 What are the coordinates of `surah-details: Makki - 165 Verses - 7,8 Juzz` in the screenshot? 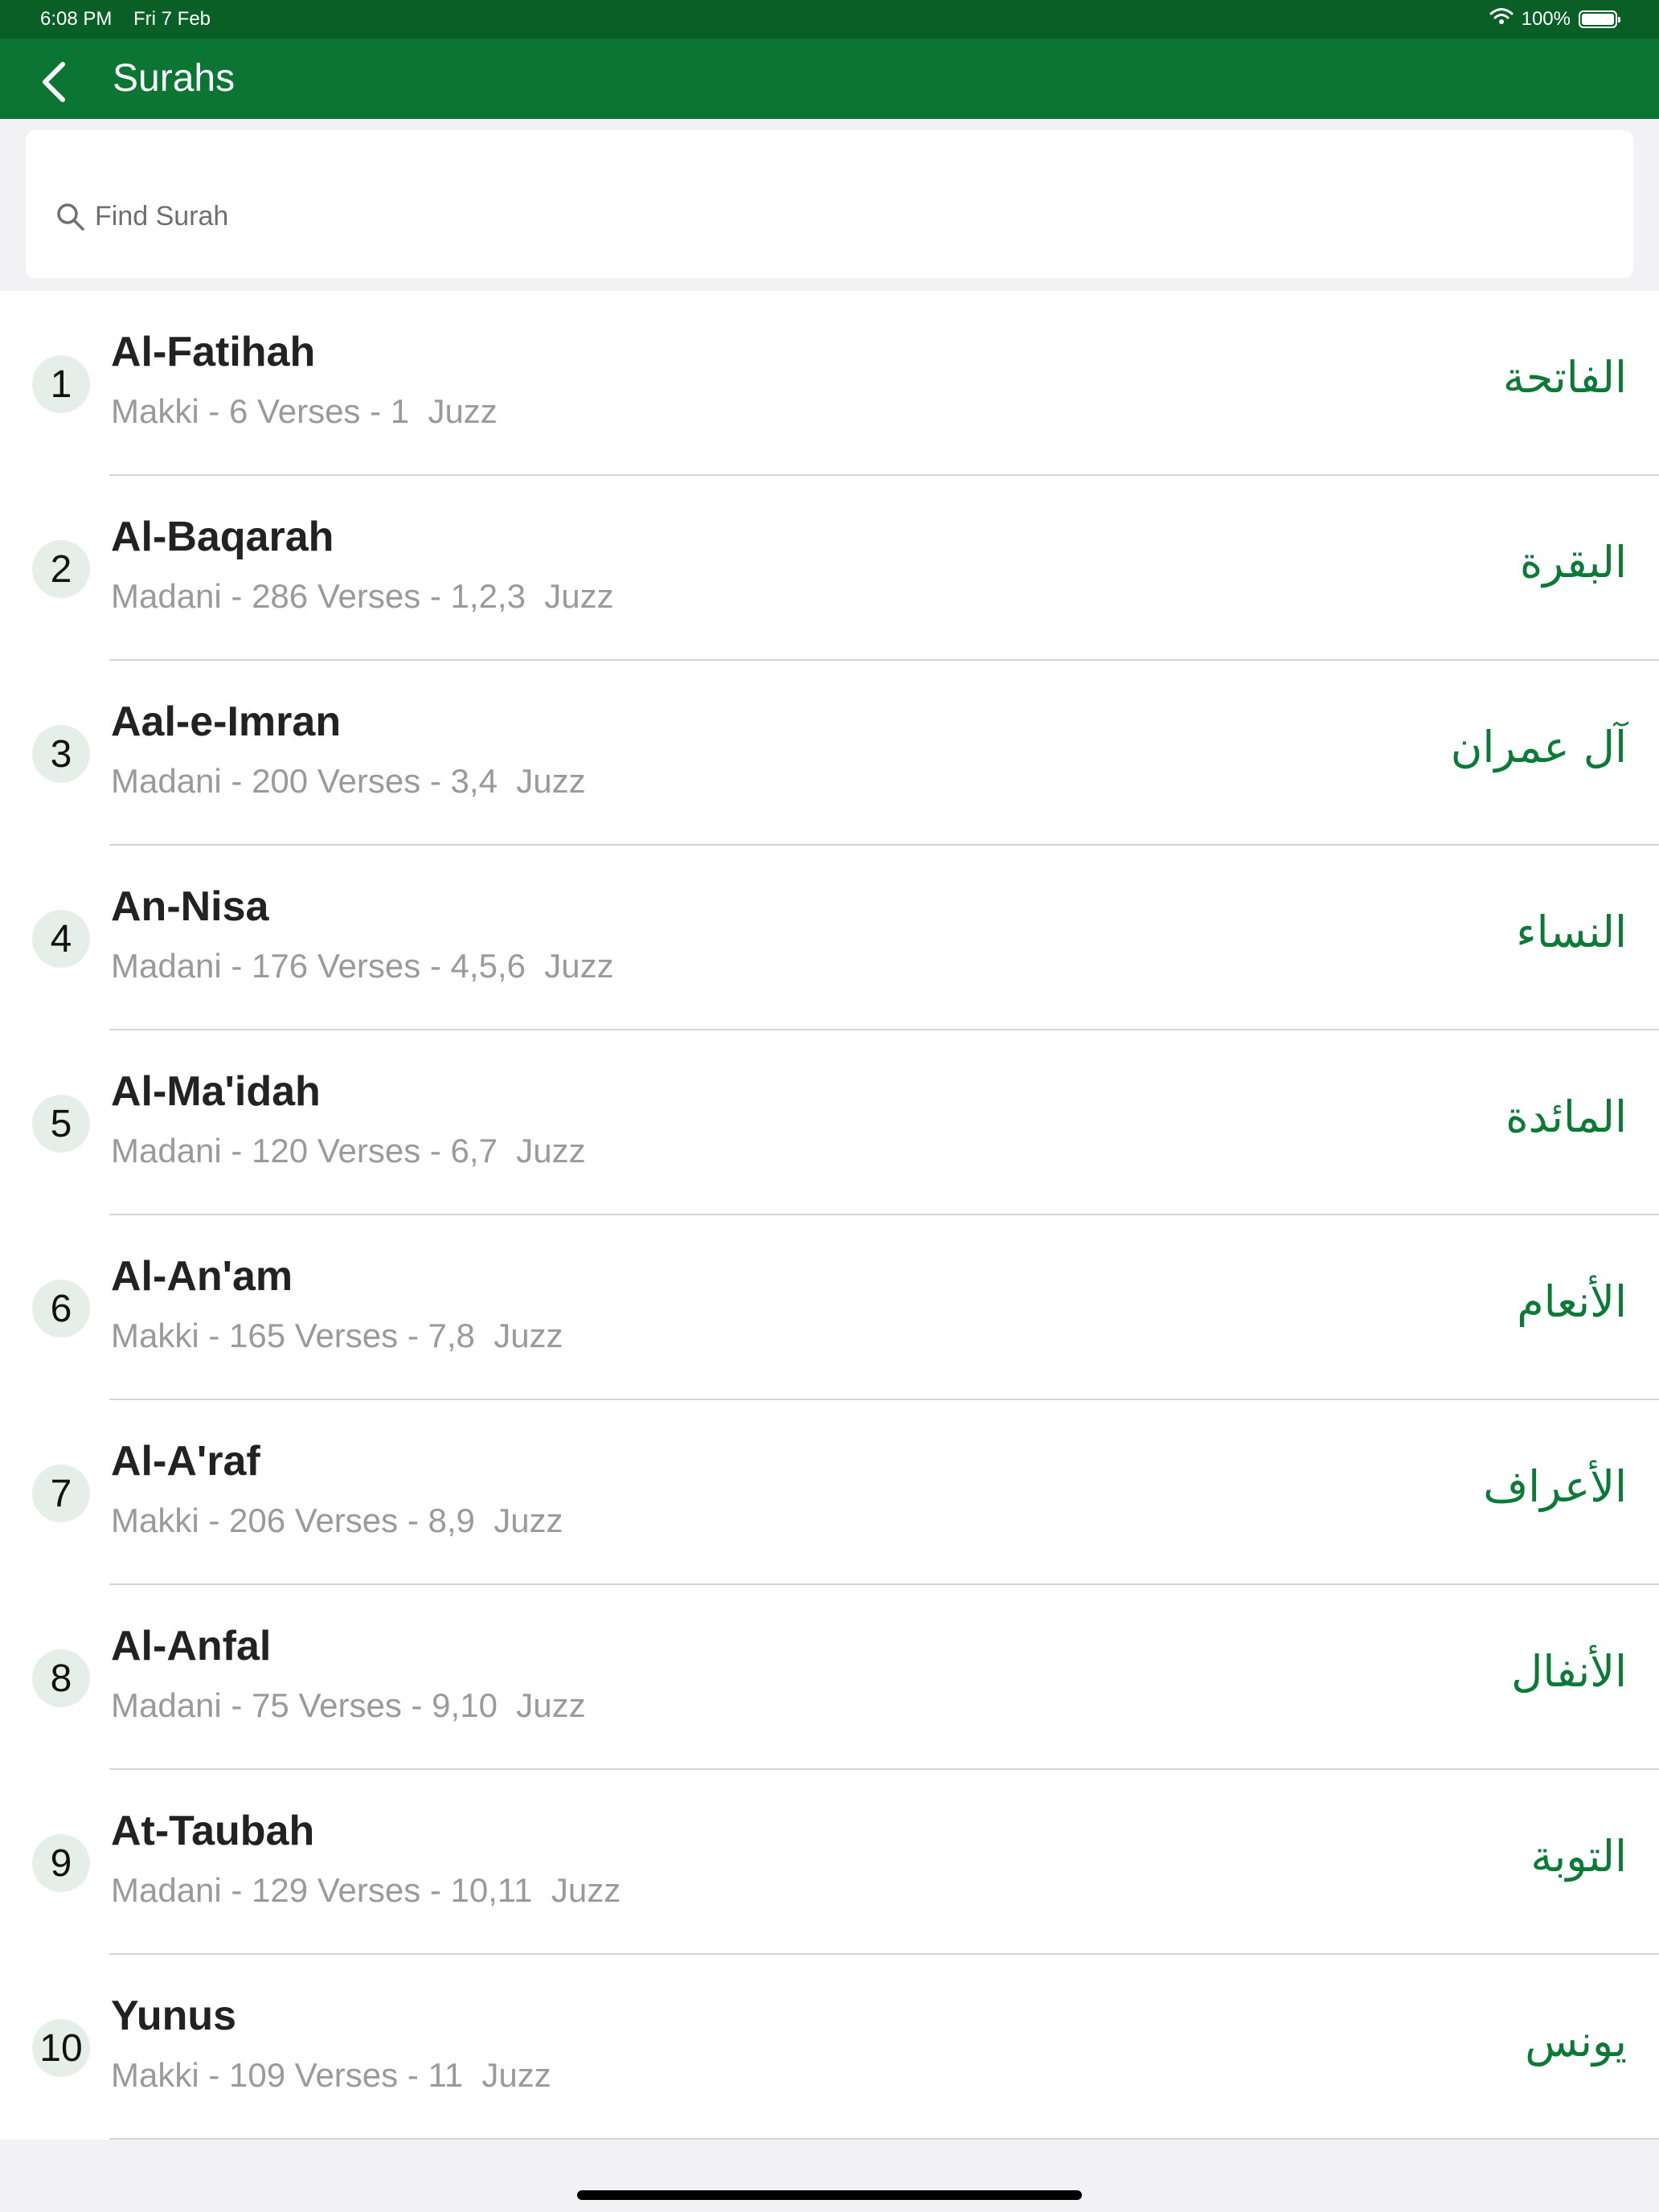 It's located at (337, 1335).